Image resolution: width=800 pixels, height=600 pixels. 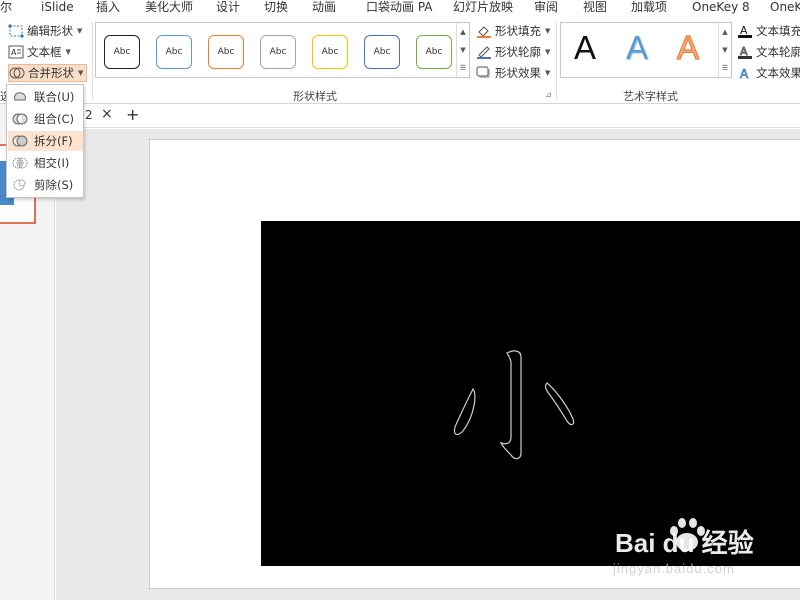 What do you see at coordinates (745, 52) in the screenshot?
I see `text-outline-icon: A` at bounding box center [745, 52].